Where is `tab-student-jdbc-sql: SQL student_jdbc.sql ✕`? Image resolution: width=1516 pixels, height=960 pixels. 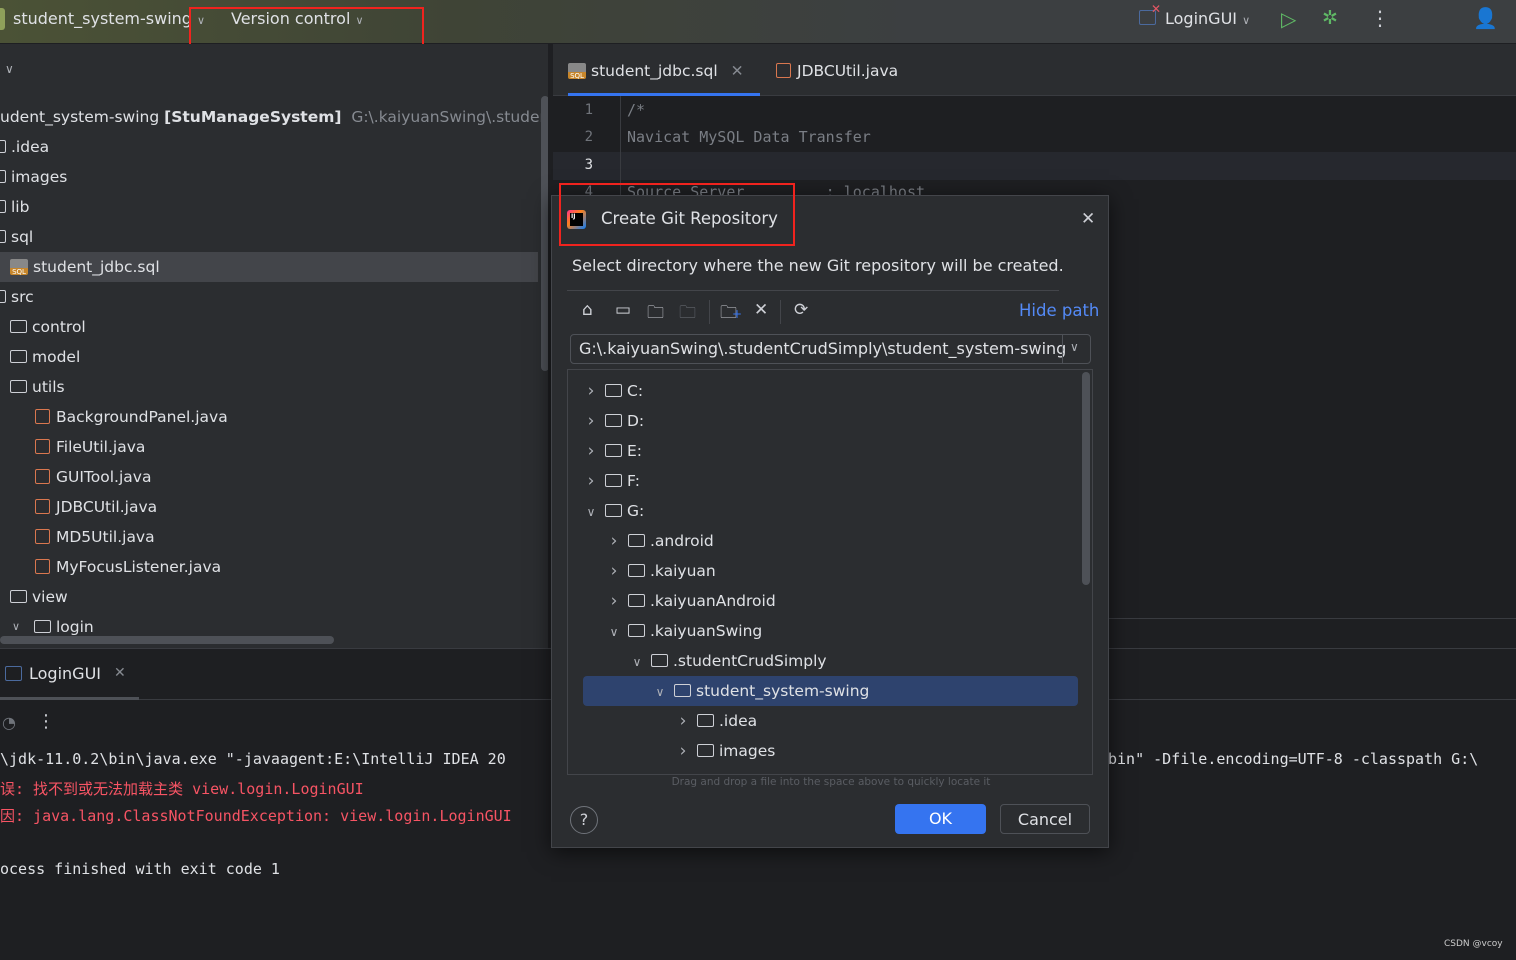 tab-student-jdbc-sql: SQL student_jdbc.sql ✕ is located at coordinates (664, 70).